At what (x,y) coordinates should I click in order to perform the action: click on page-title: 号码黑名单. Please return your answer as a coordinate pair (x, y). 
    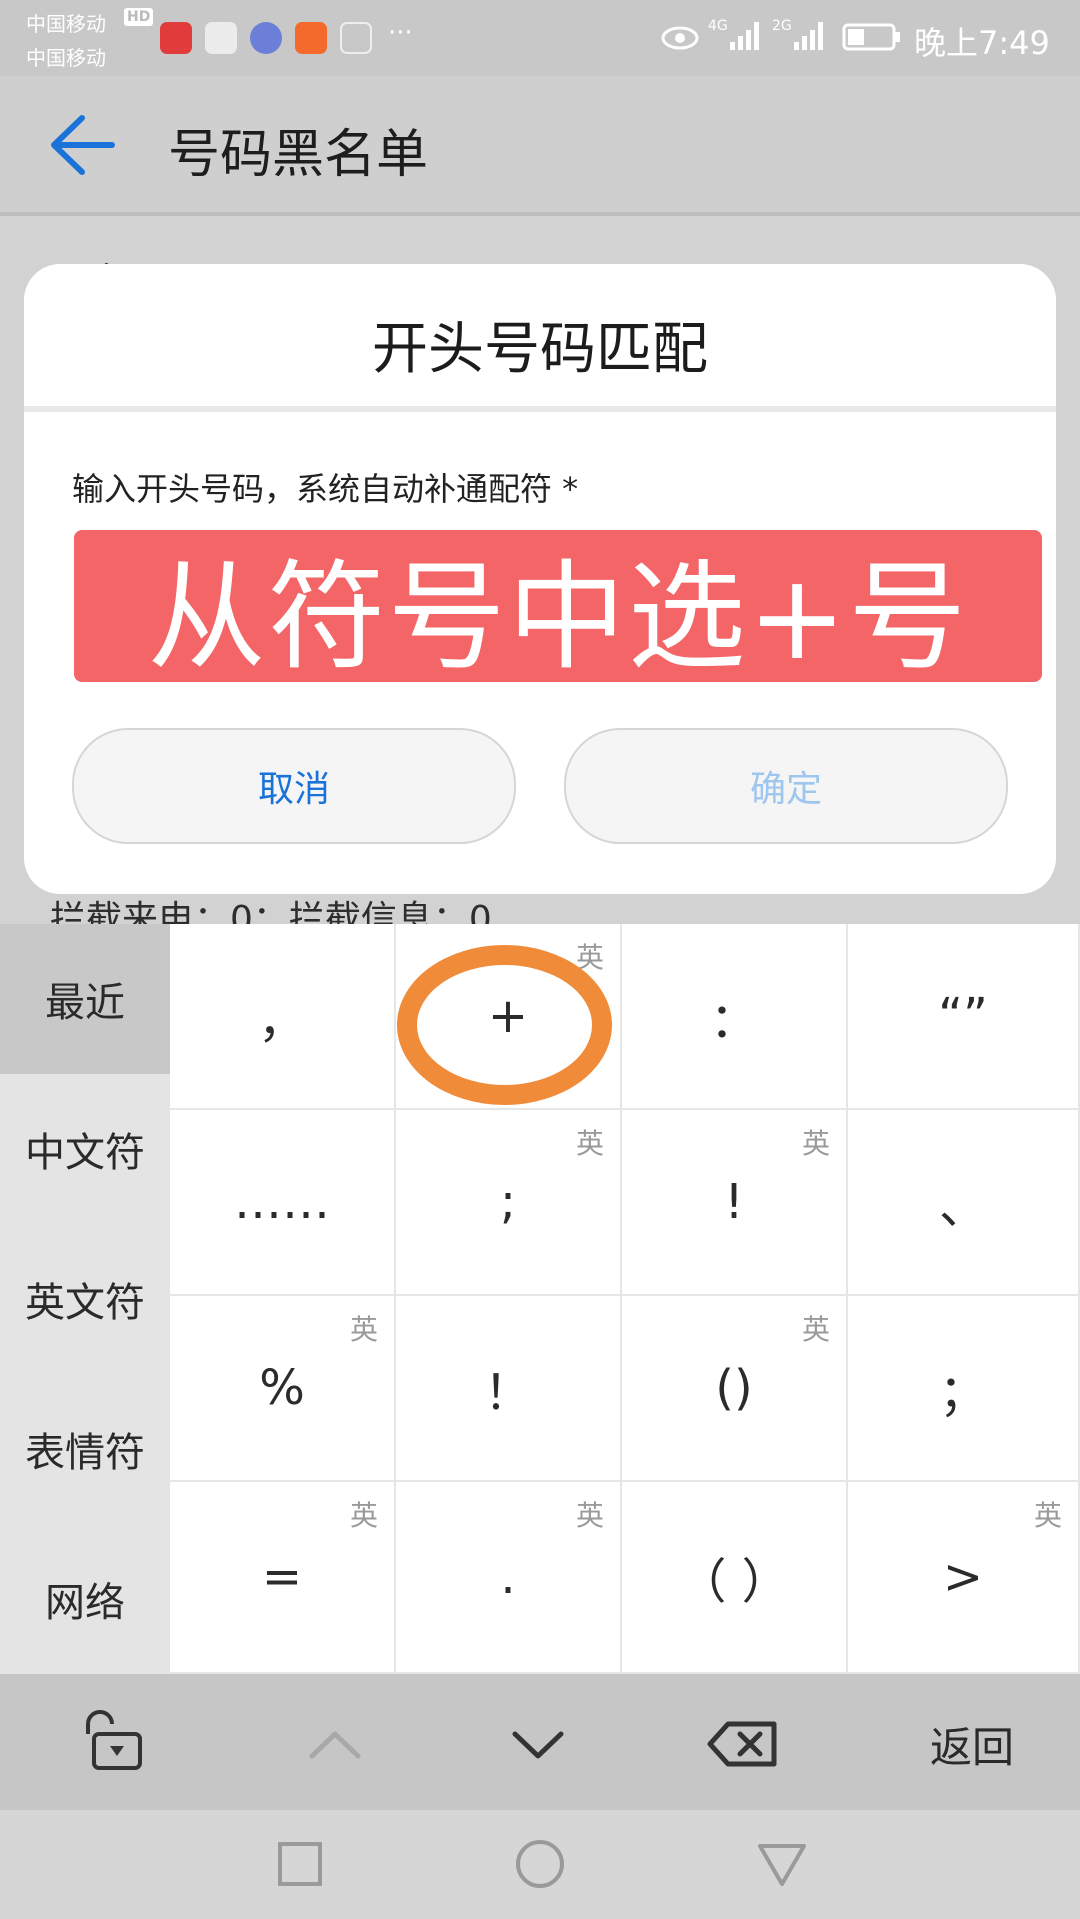
    Looking at the image, I should click on (298, 155).